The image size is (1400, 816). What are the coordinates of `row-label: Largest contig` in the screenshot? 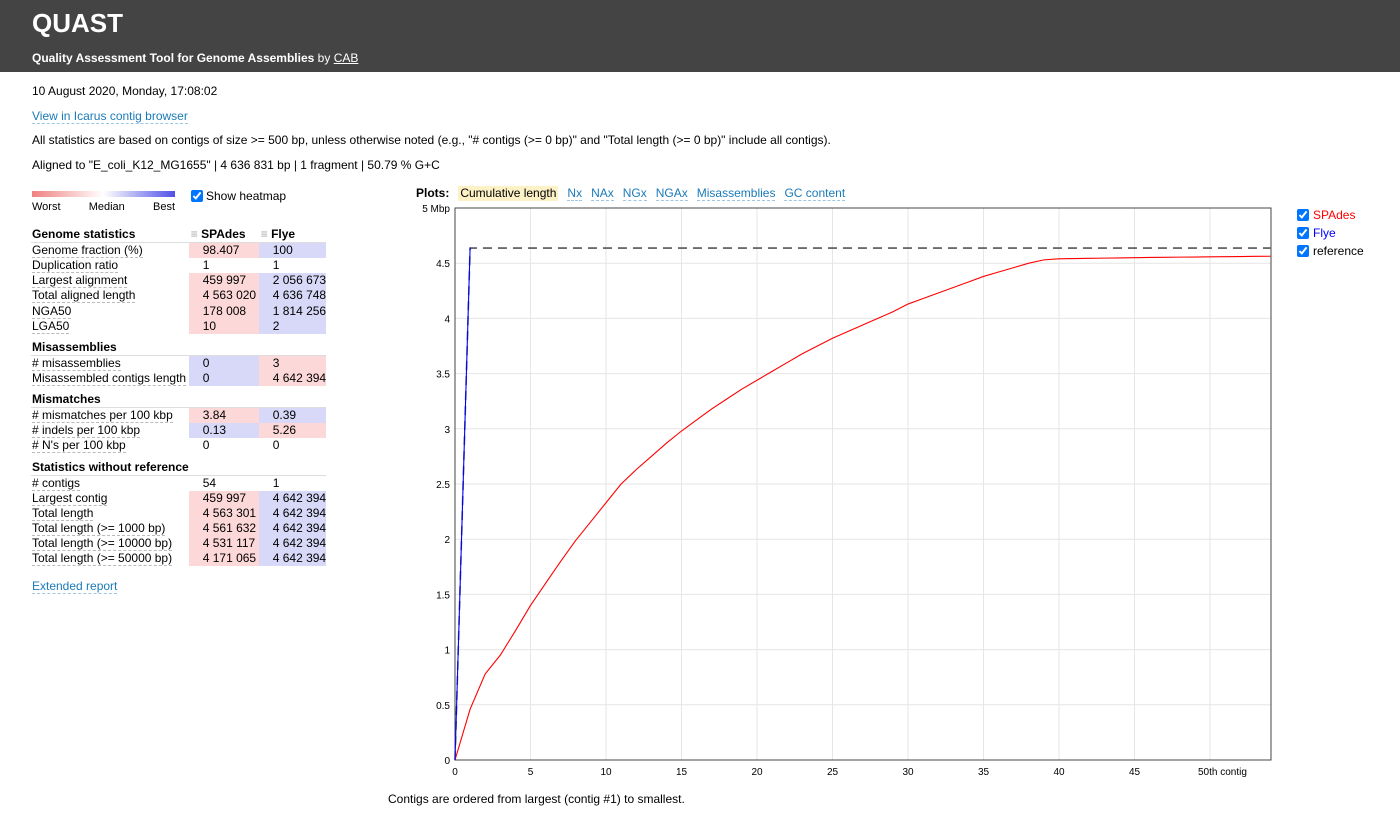 It's located at (70, 498).